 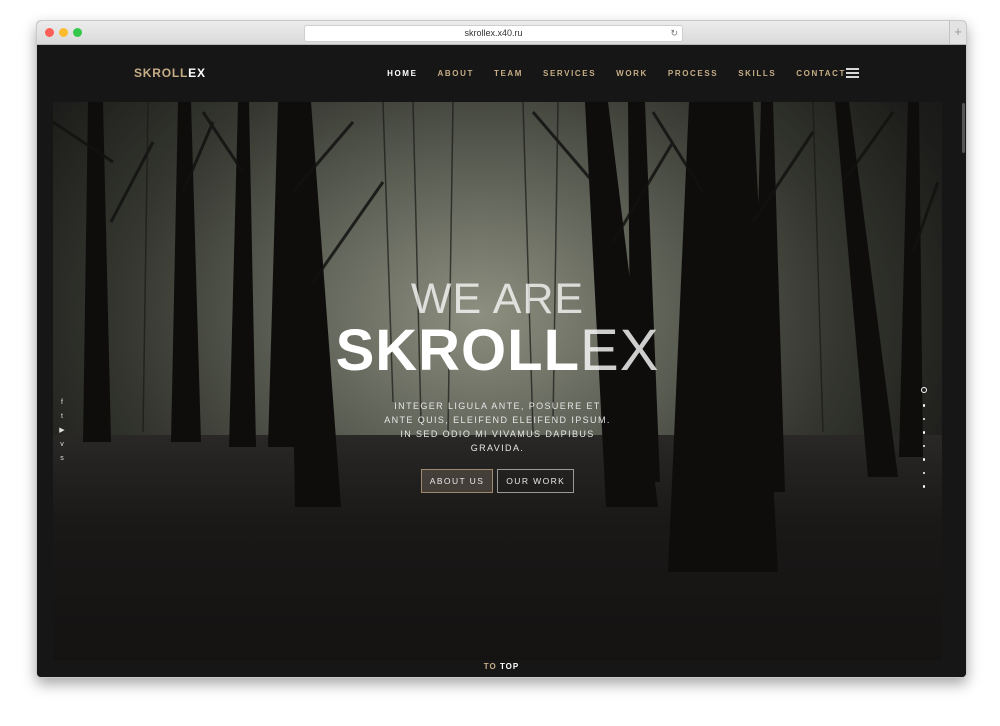 I want to click on window-controls, so click(x=63, y=32).